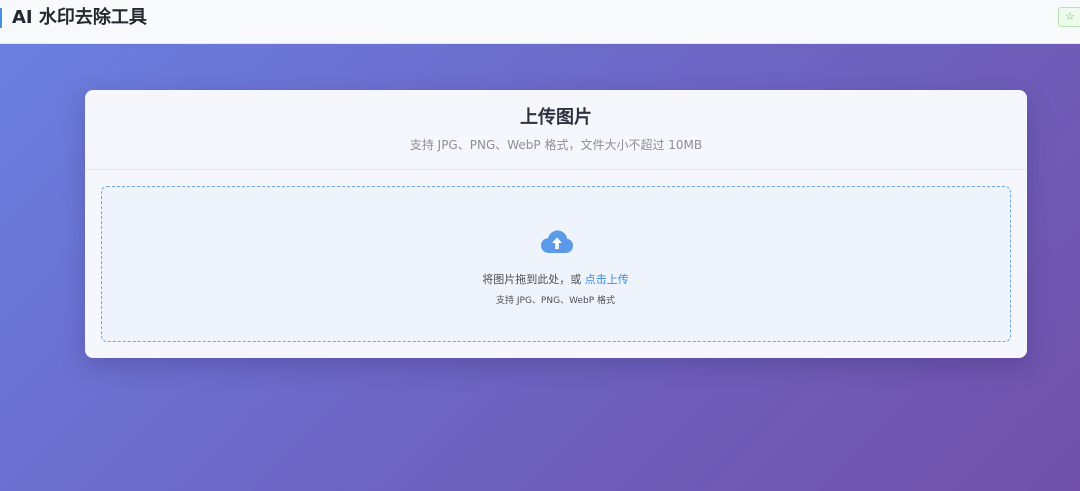 This screenshot has width=1080, height=491. Describe the element at coordinates (555, 301) in the screenshot. I see `dropzone-format-hint: 支持 JPG、PNG、WebP 格式` at that location.